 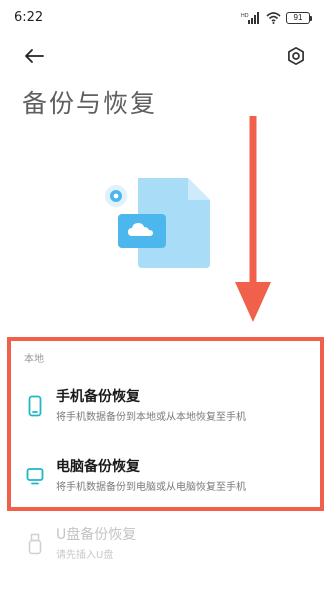 What do you see at coordinates (98, 397) in the screenshot?
I see `phone-backup-title: 手机备份恢复` at bounding box center [98, 397].